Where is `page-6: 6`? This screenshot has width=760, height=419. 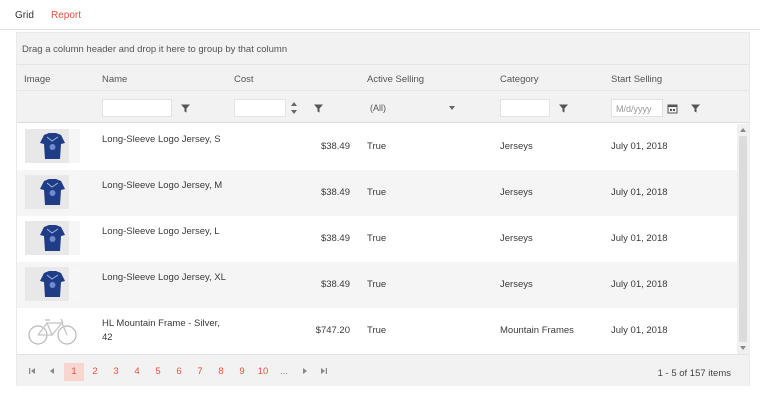
page-6: 6 is located at coordinates (179, 372).